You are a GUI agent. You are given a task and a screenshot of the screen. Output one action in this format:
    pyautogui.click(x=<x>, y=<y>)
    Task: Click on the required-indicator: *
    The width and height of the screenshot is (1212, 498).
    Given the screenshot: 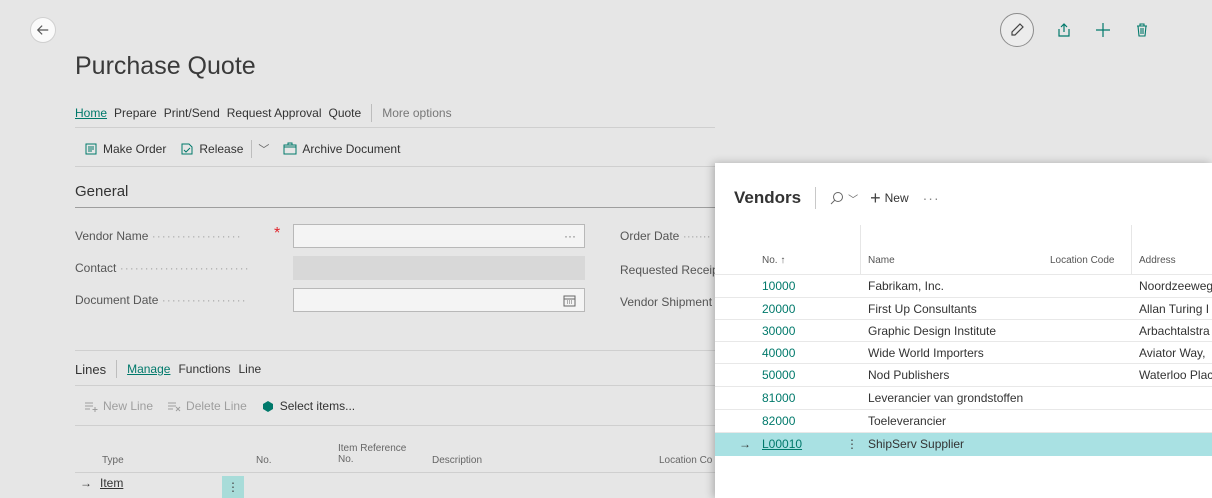 What is the action you would take?
    pyautogui.click(x=277, y=233)
    